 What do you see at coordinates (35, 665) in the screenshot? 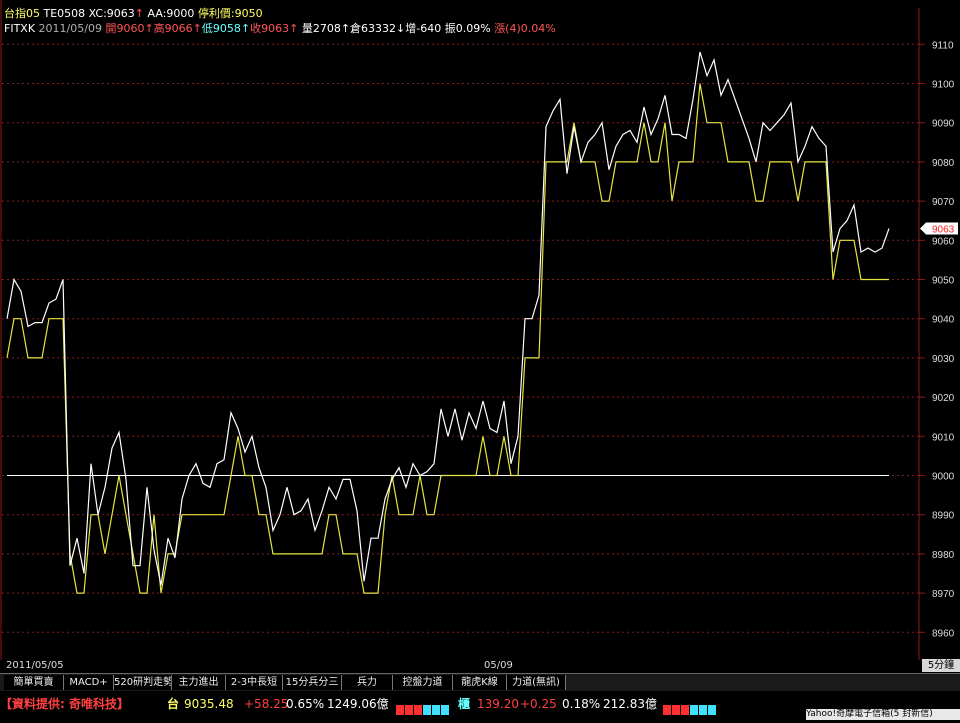
I see `date-label-start: 2011/05/05` at bounding box center [35, 665].